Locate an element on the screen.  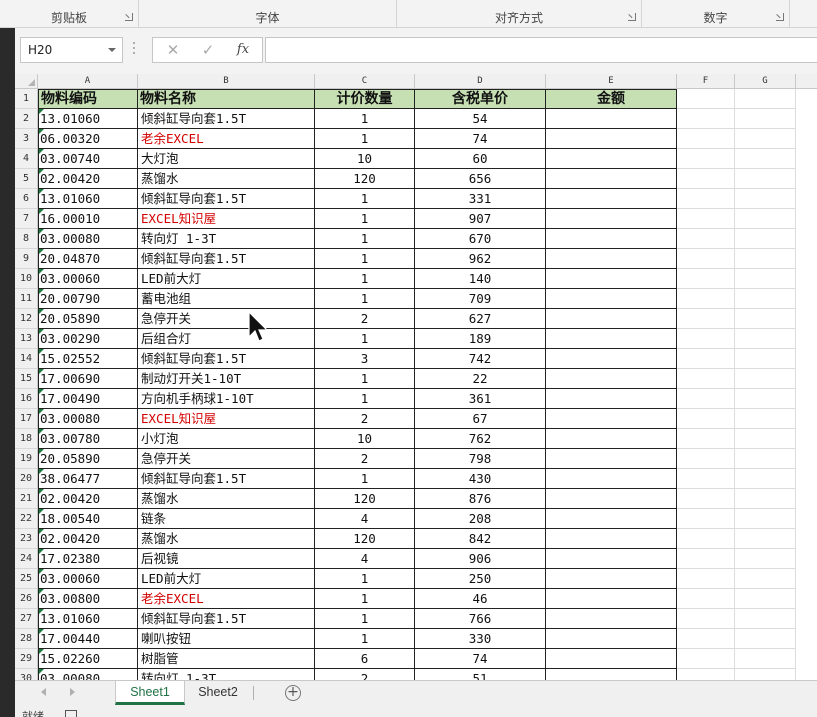
cell-material-code: 20.05890 is located at coordinates (88, 459).